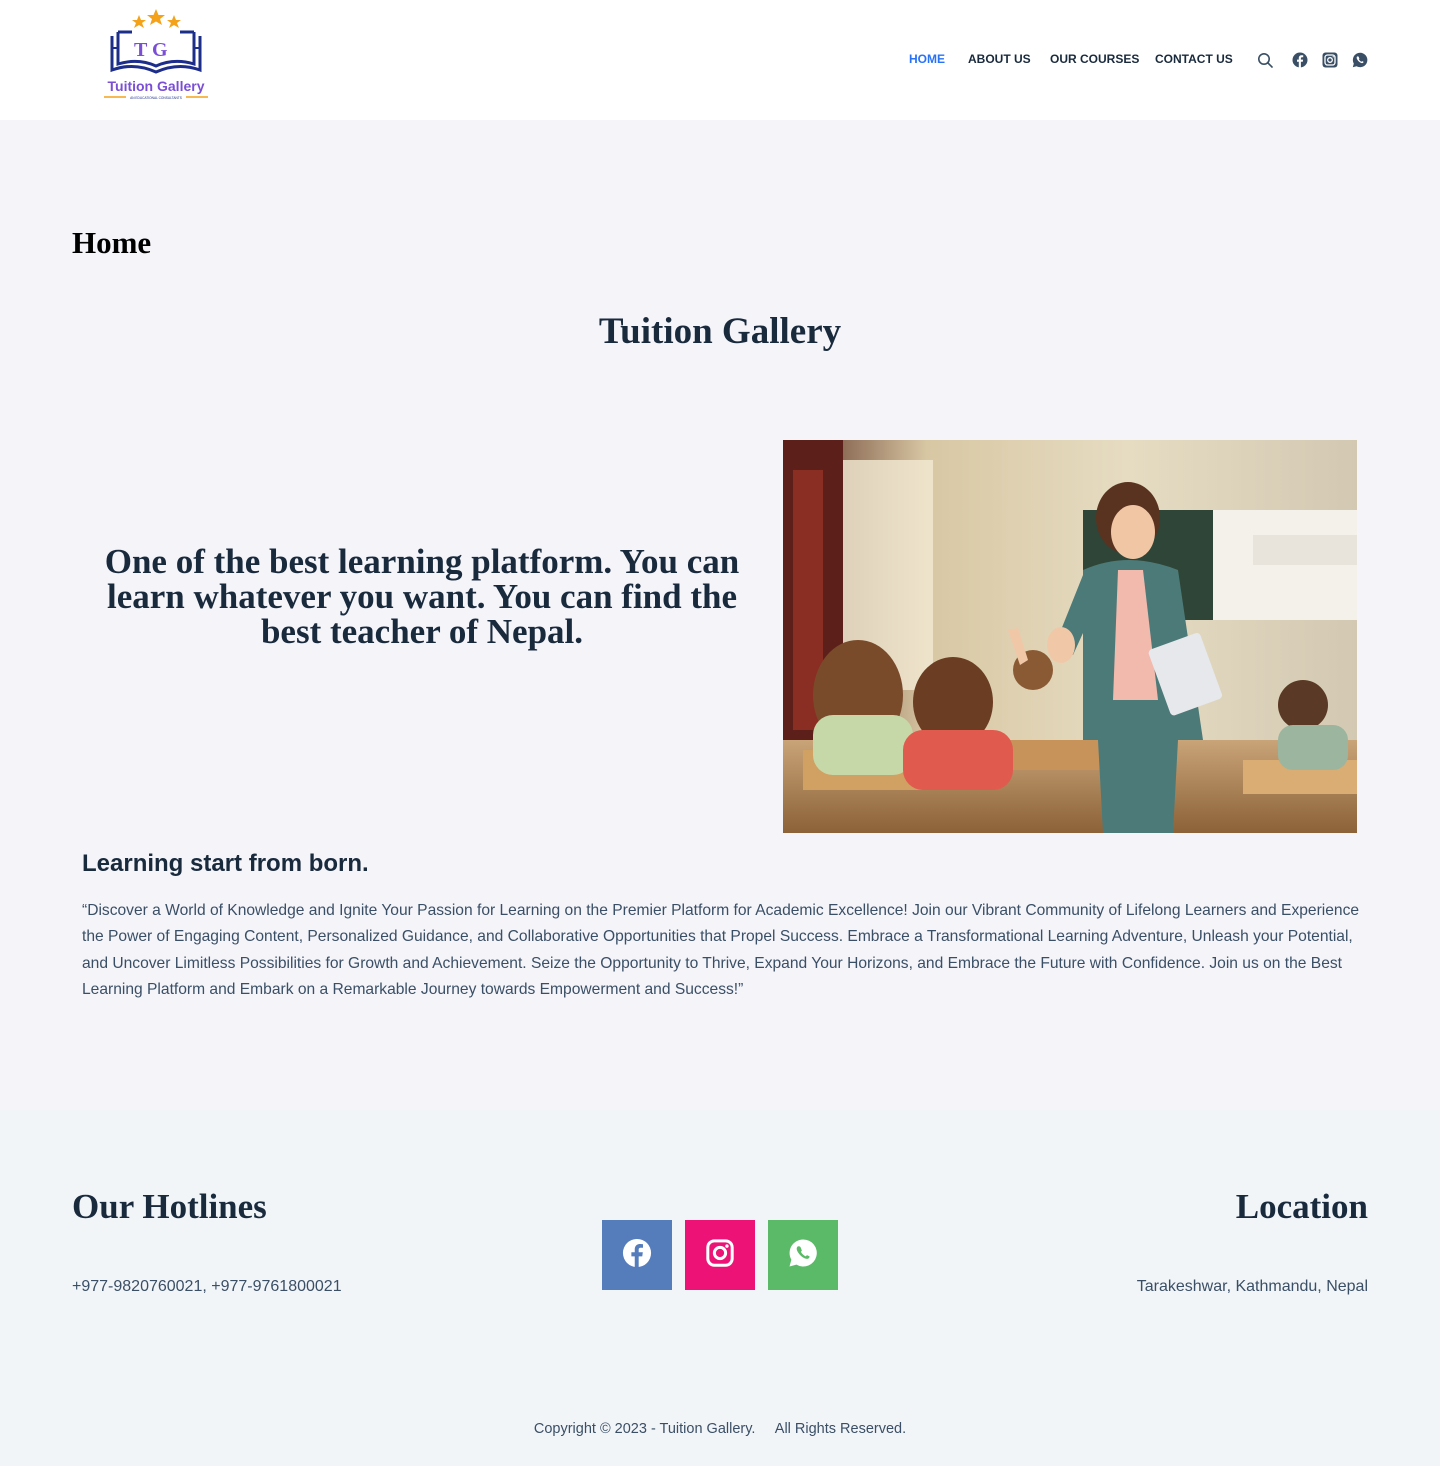  Describe the element at coordinates (169, 1206) in the screenshot. I see `hotlines-heading: Our Hotlines` at that location.